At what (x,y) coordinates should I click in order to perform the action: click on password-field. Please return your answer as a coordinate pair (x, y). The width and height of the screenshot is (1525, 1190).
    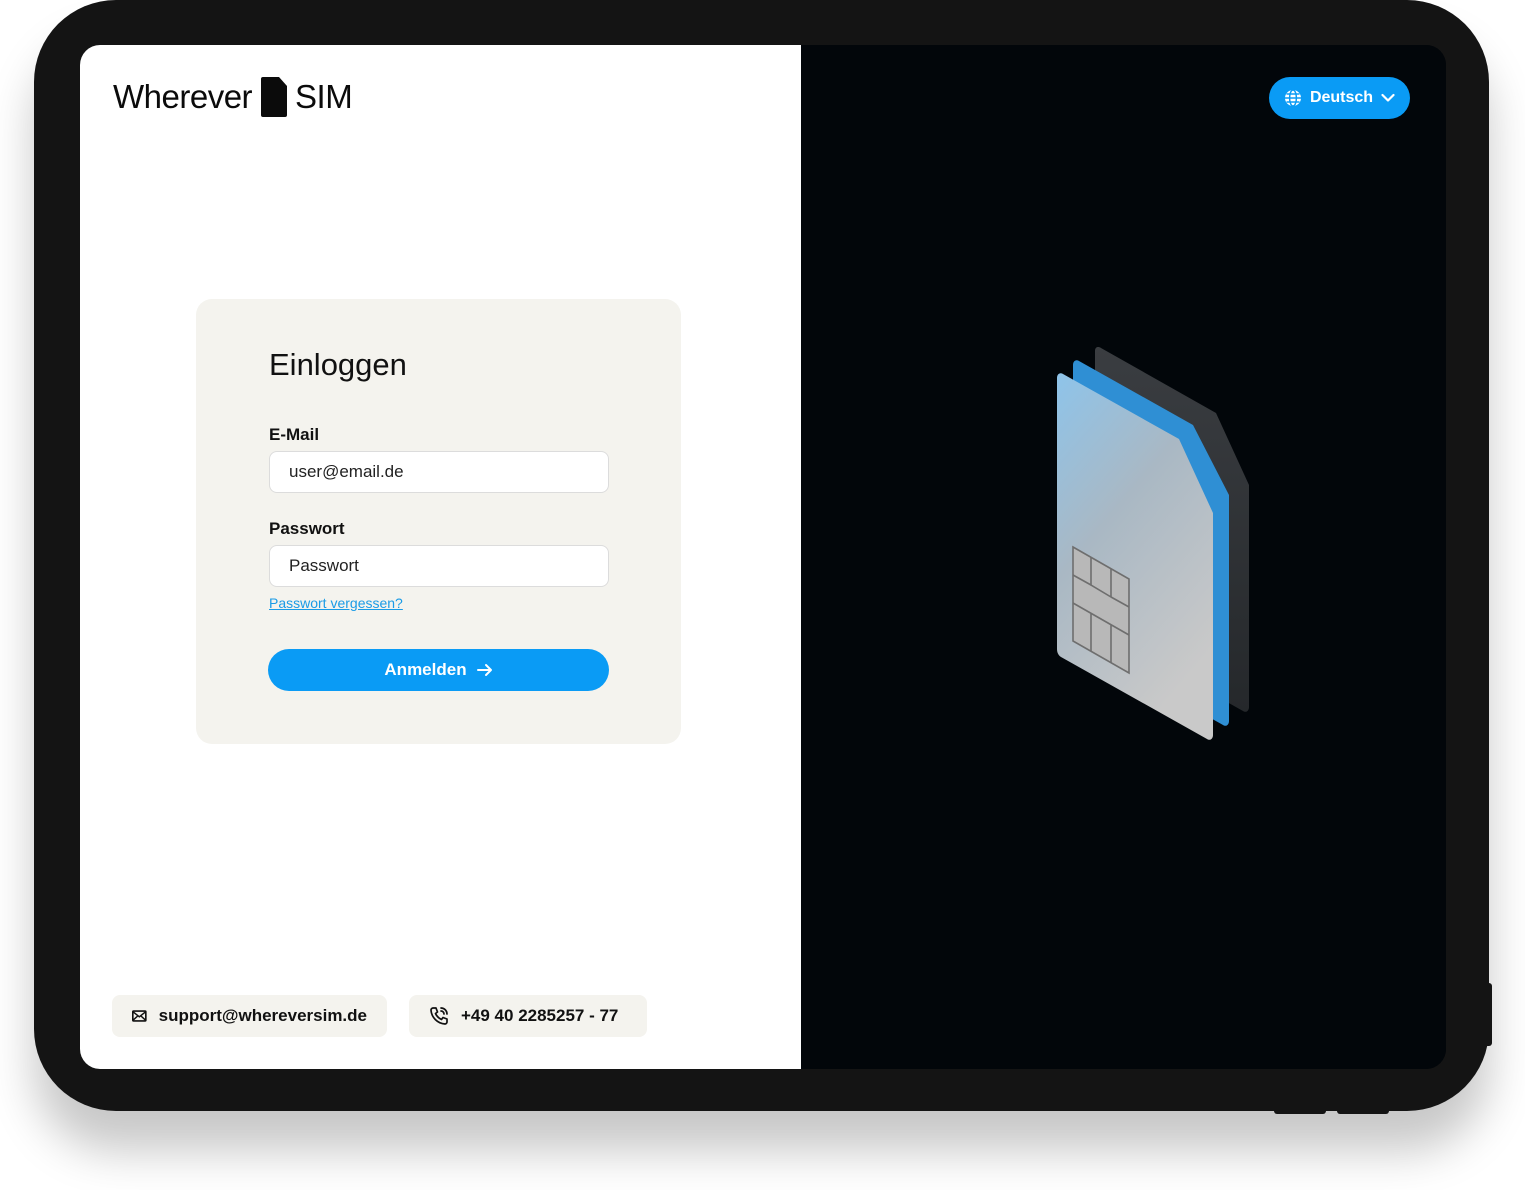
    Looking at the image, I should click on (439, 566).